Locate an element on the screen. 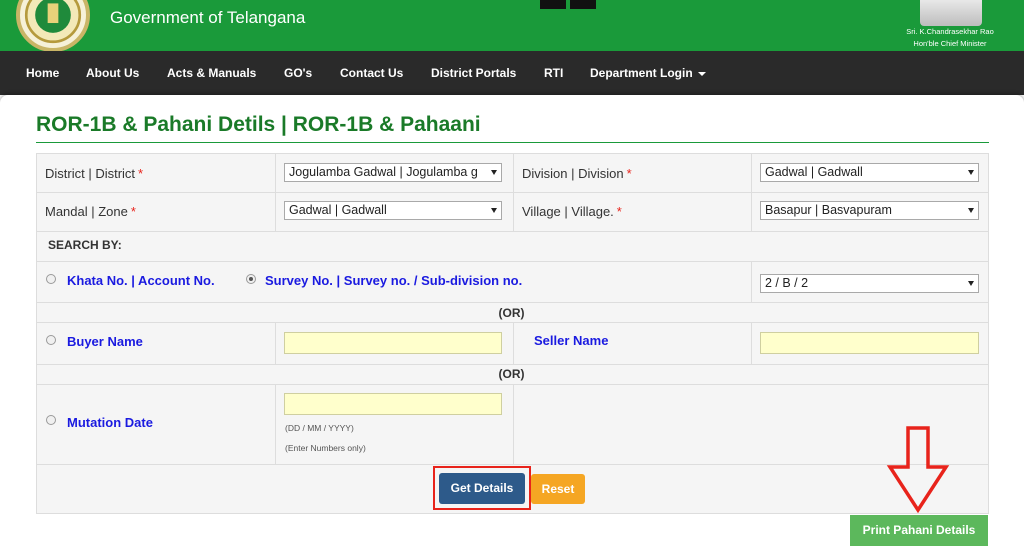 The width and height of the screenshot is (1024, 549). caret-down-icon is located at coordinates (701, 73).